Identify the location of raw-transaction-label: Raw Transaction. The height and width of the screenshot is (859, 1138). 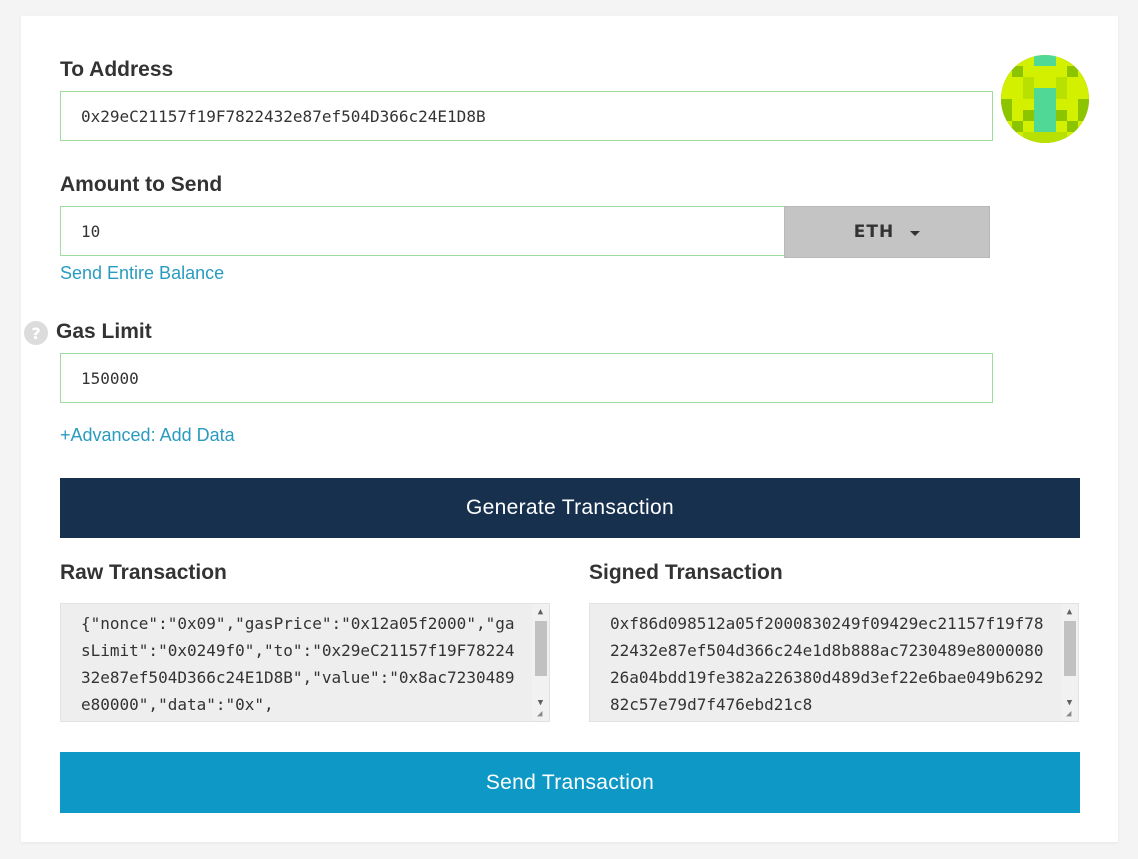
(143, 572).